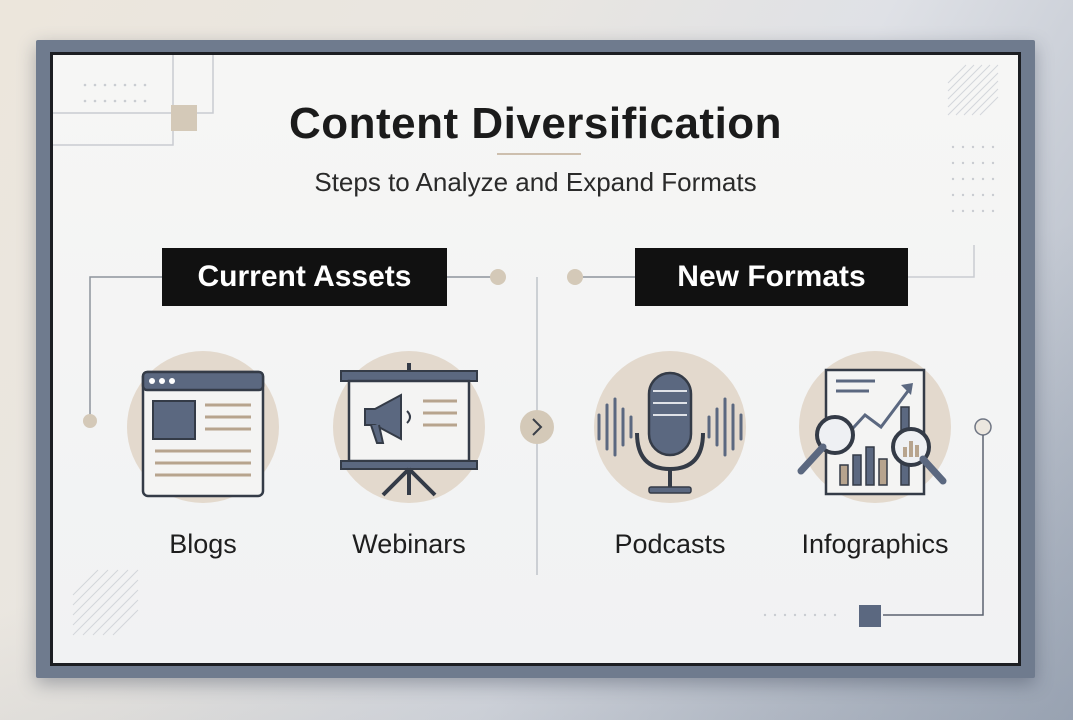  Describe the element at coordinates (304, 277) in the screenshot. I see `section-label-current-assets: Current Assets` at that location.